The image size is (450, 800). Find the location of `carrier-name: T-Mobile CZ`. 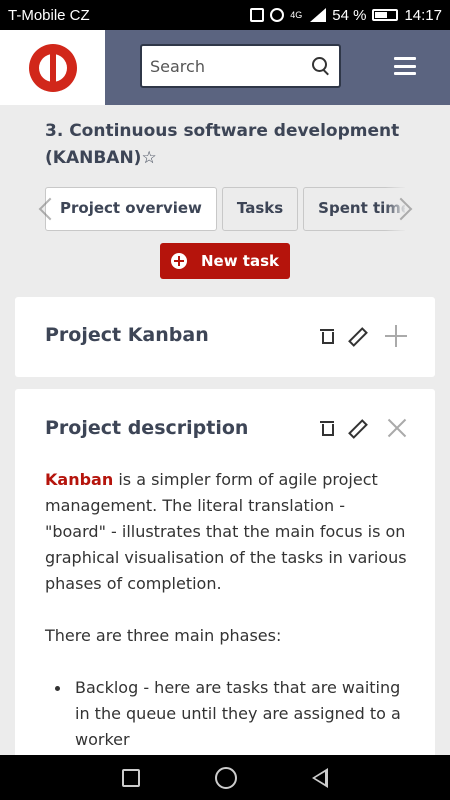

carrier-name: T-Mobile CZ is located at coordinates (49, 15).